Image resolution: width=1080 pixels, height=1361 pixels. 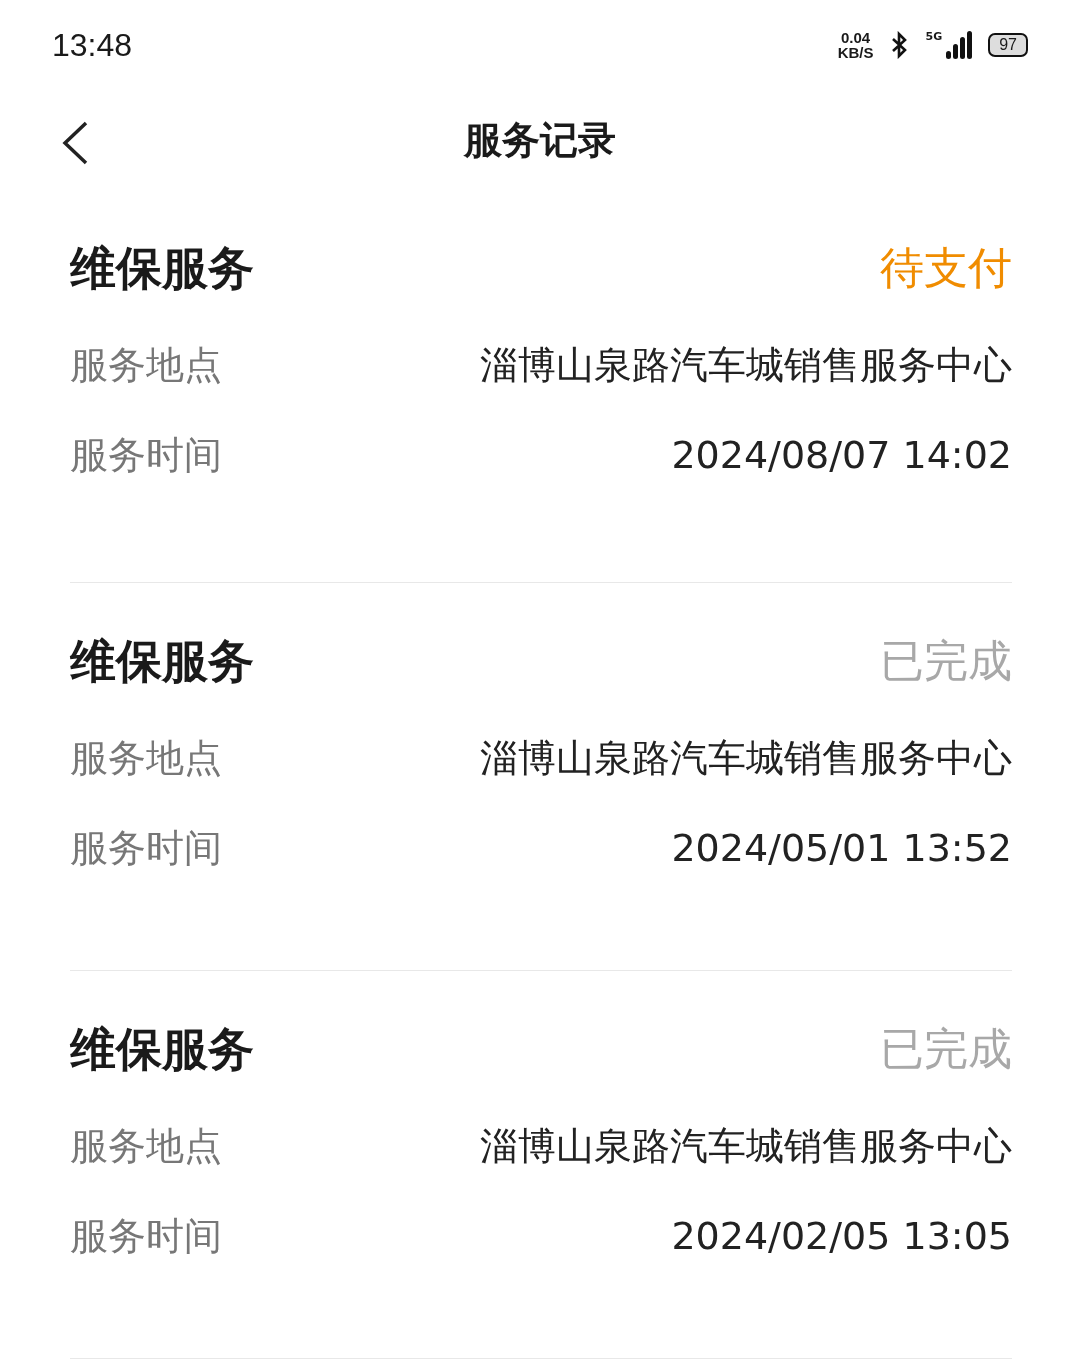 I want to click on signal-icon, so click(x=959, y=45).